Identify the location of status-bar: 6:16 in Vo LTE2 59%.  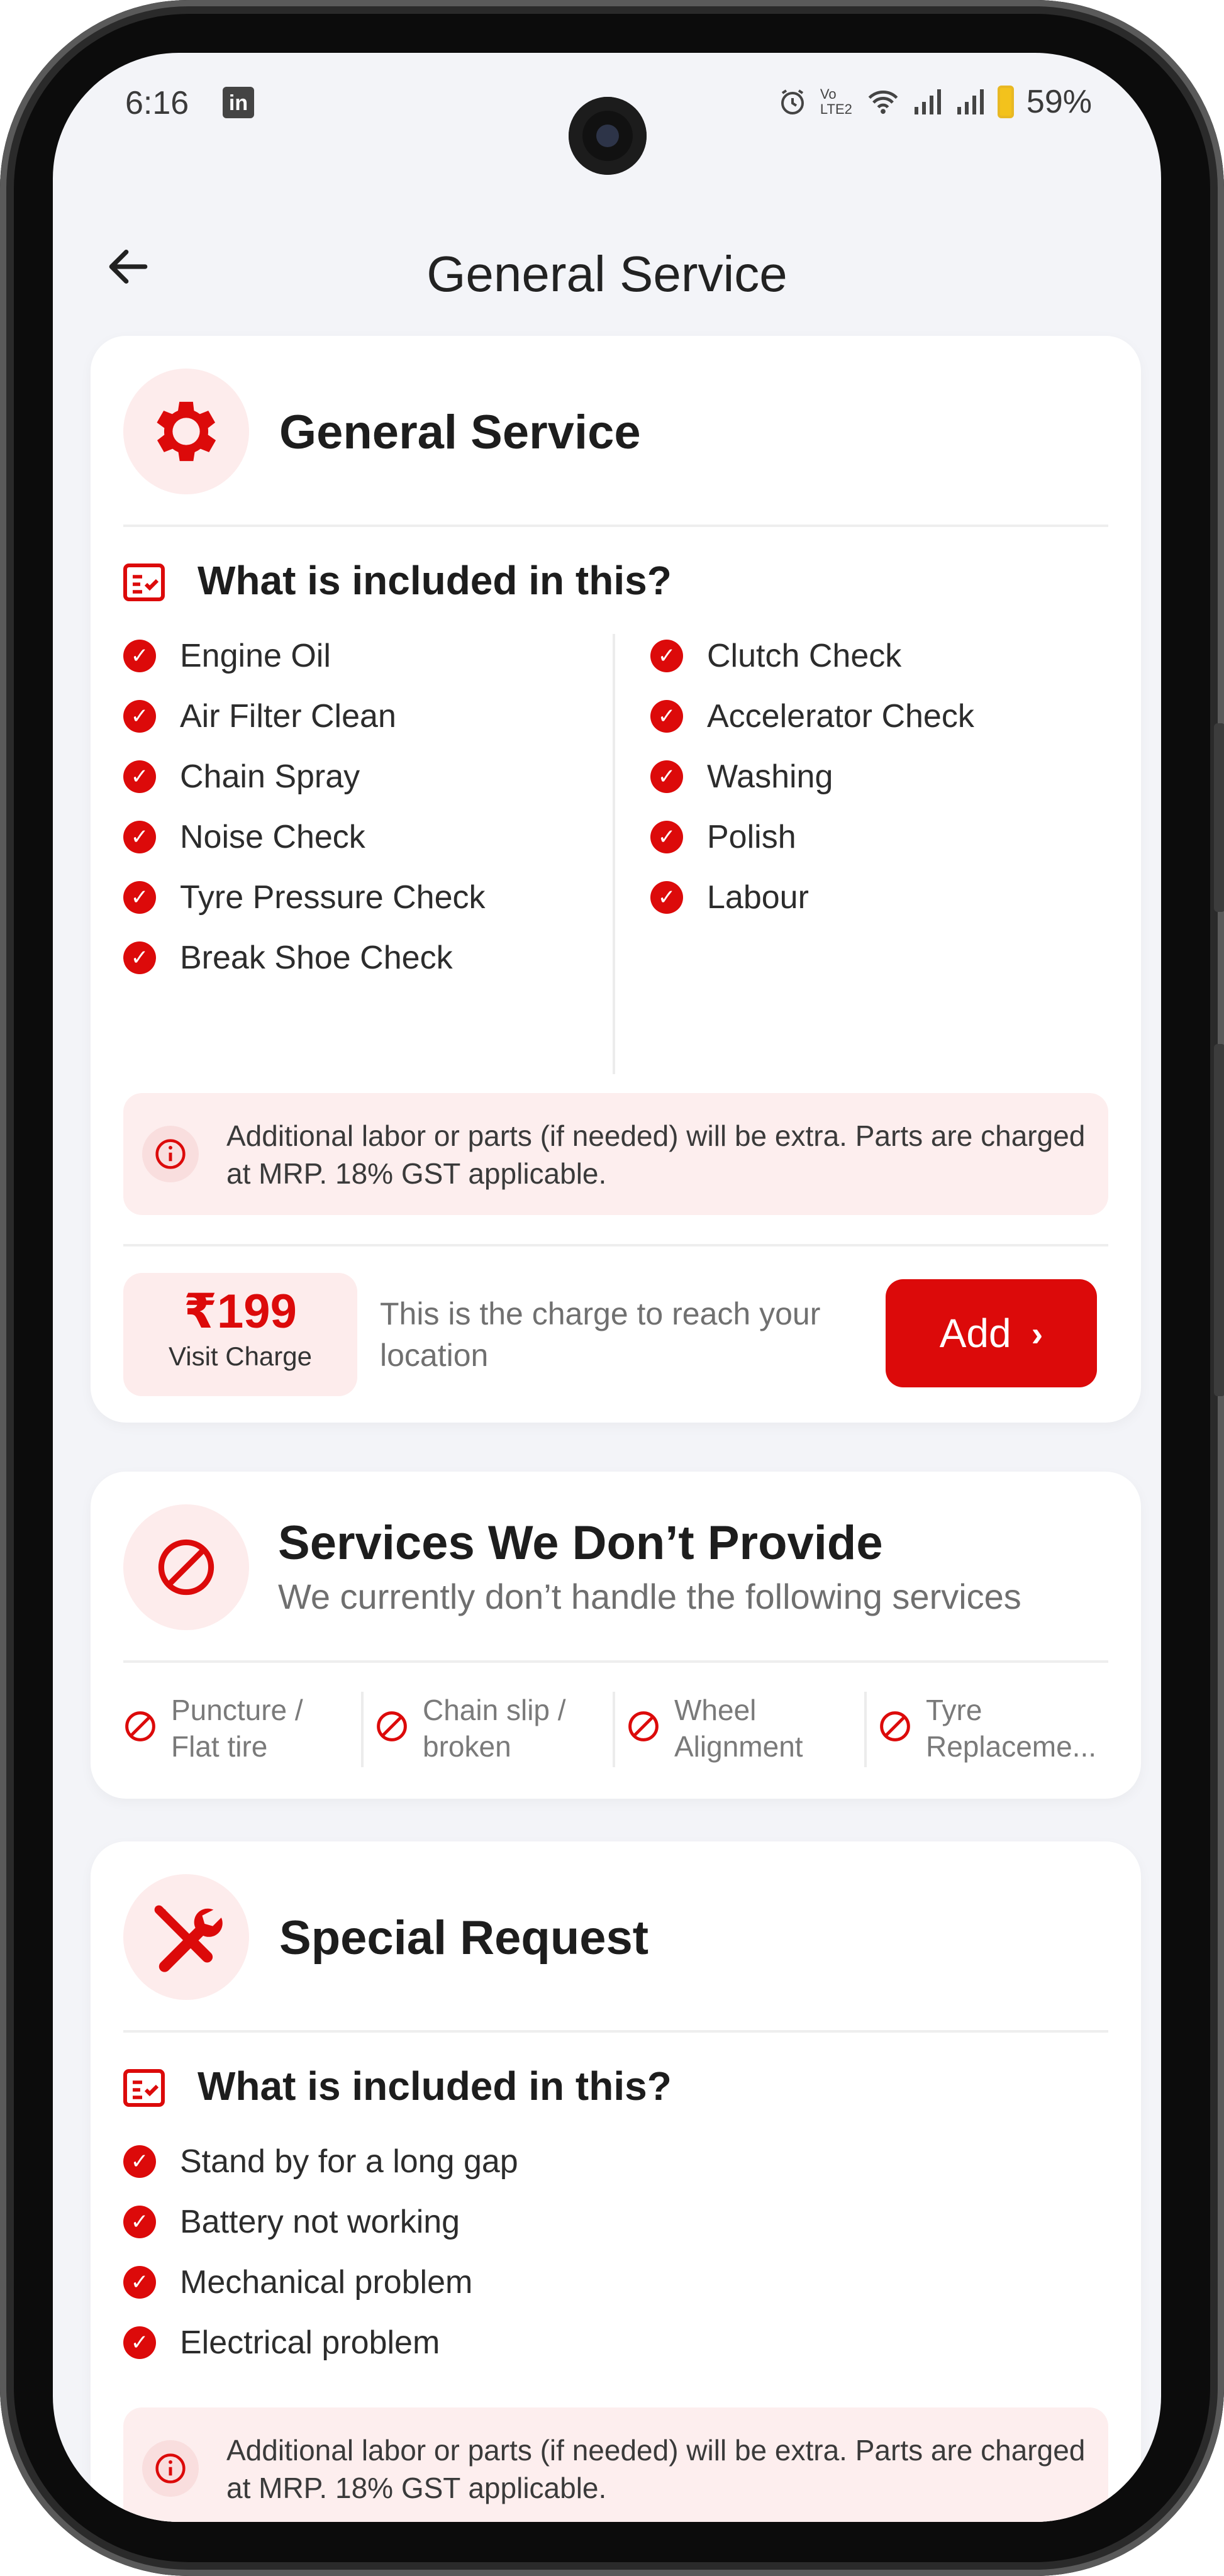
(607, 114).